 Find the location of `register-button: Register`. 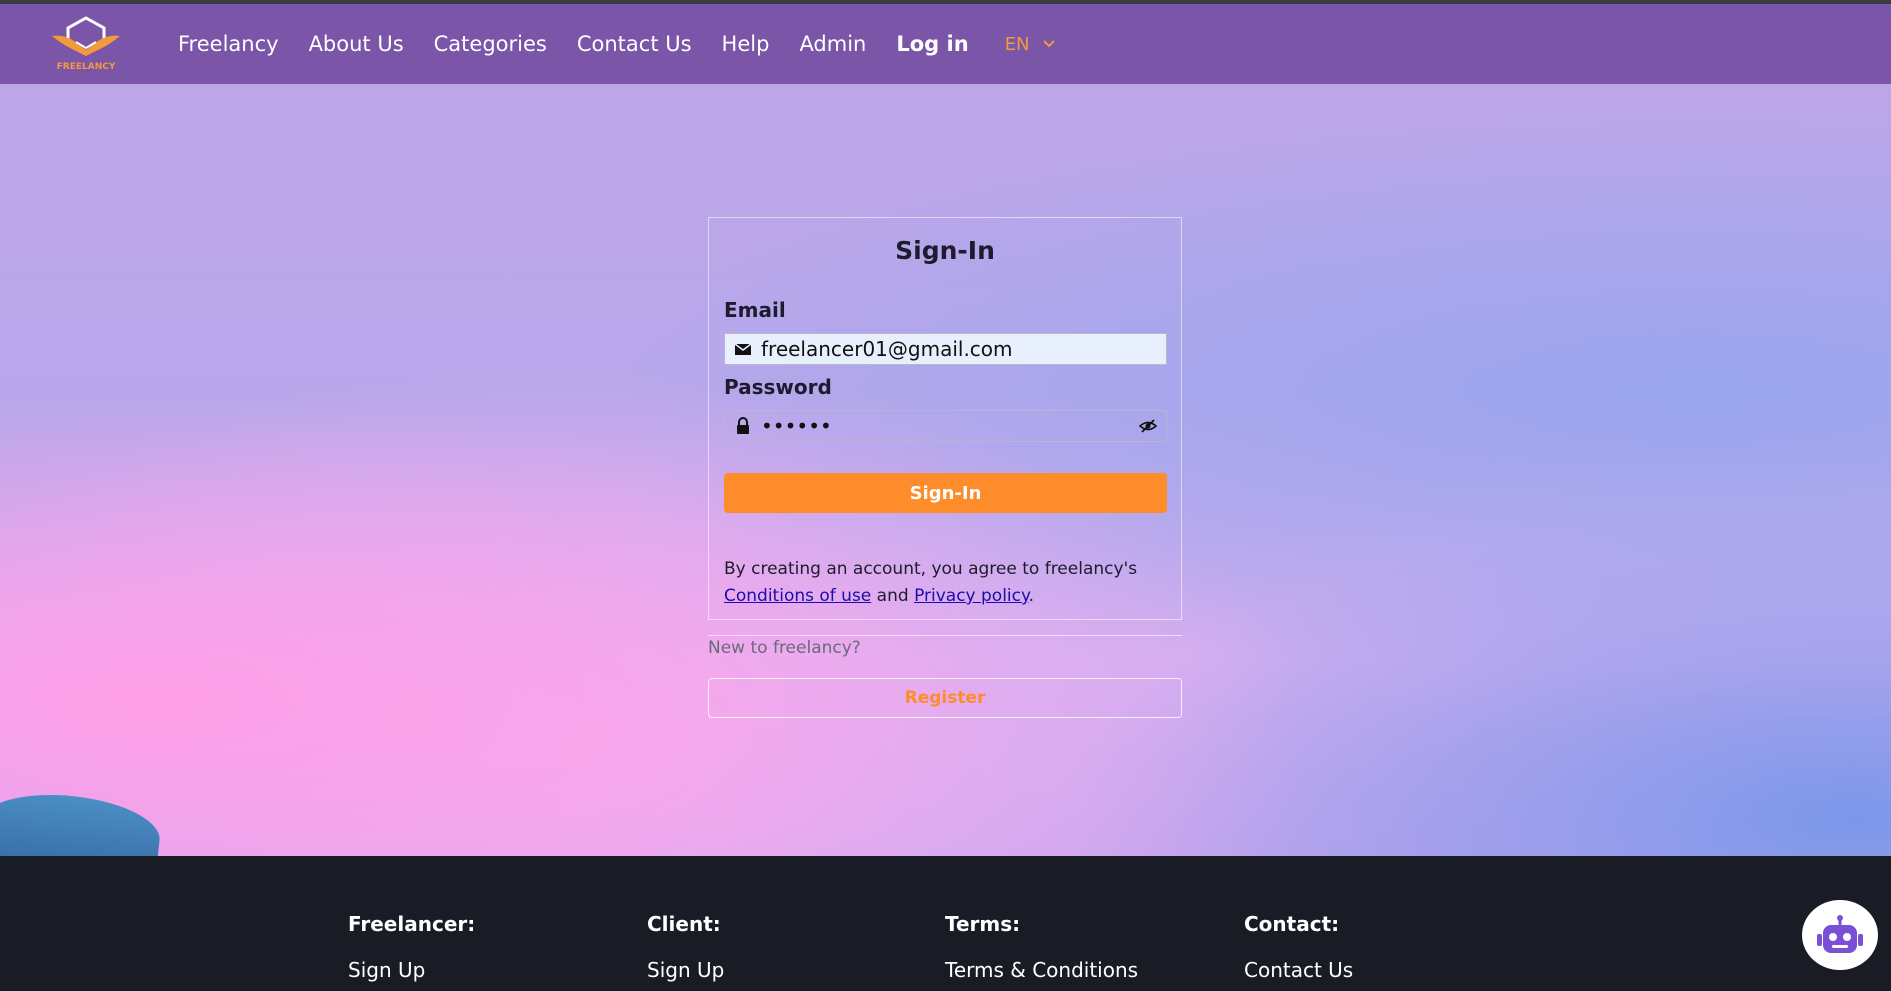

register-button: Register is located at coordinates (945, 698).